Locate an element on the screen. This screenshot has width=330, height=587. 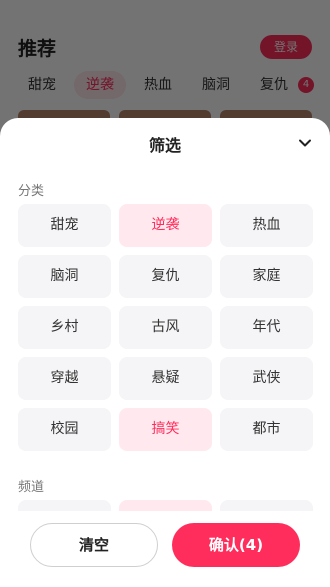
chip-xiangcun: 乡村 is located at coordinates (64, 327).